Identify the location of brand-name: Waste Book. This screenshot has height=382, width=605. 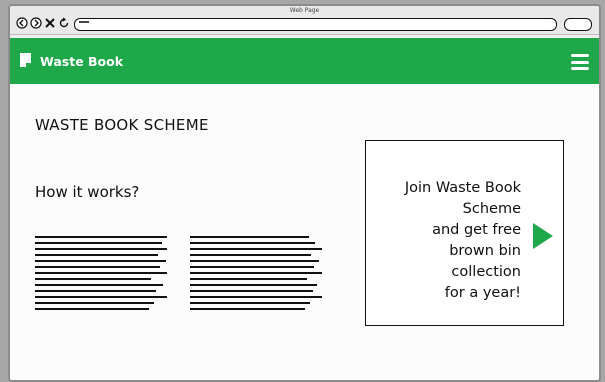
(81, 61).